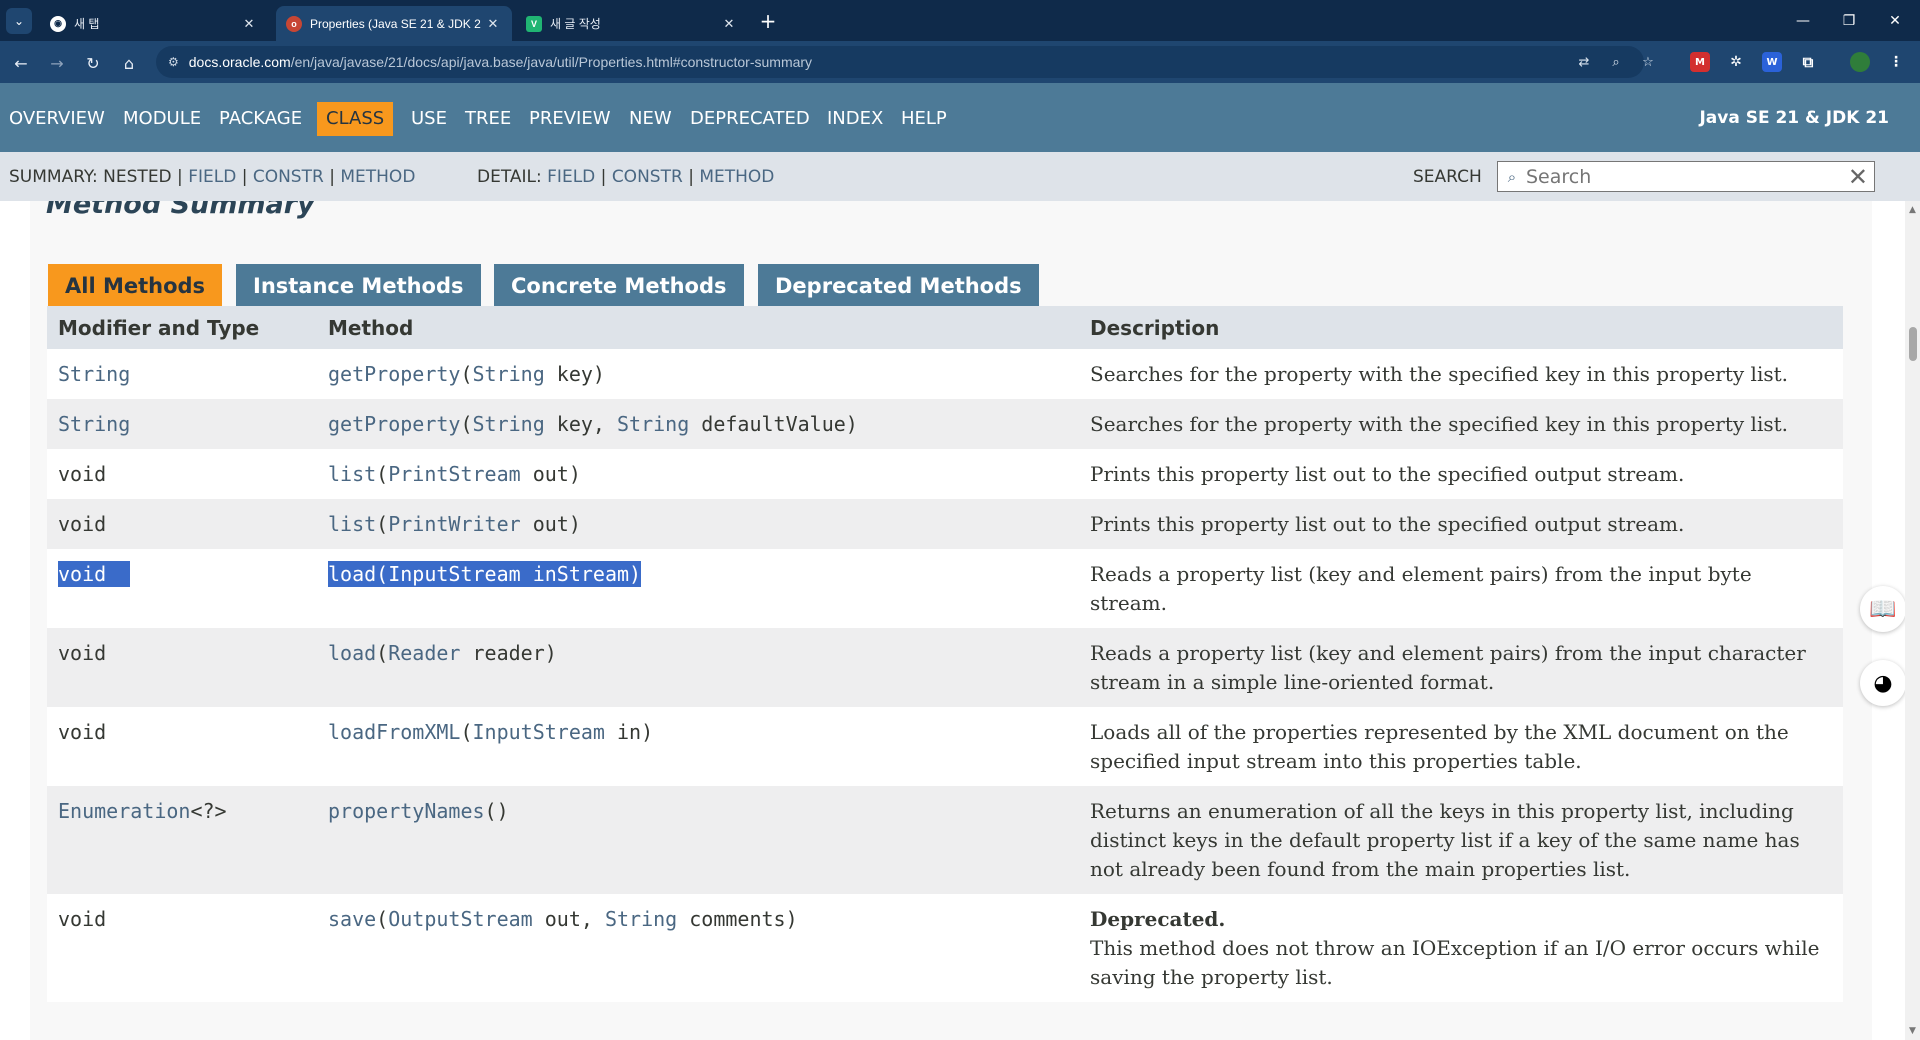 This screenshot has height=1040, width=1920. I want to click on restore-icon: ❐, so click(1849, 20).